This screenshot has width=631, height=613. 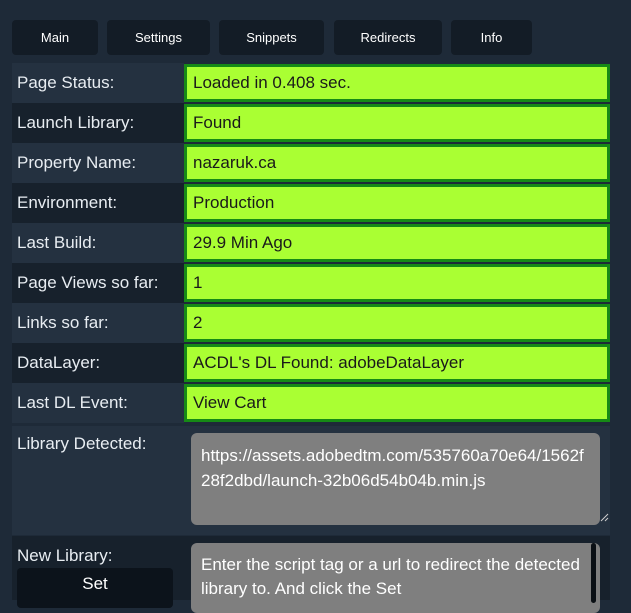 What do you see at coordinates (95, 588) in the screenshot?
I see `set-button: Set` at bounding box center [95, 588].